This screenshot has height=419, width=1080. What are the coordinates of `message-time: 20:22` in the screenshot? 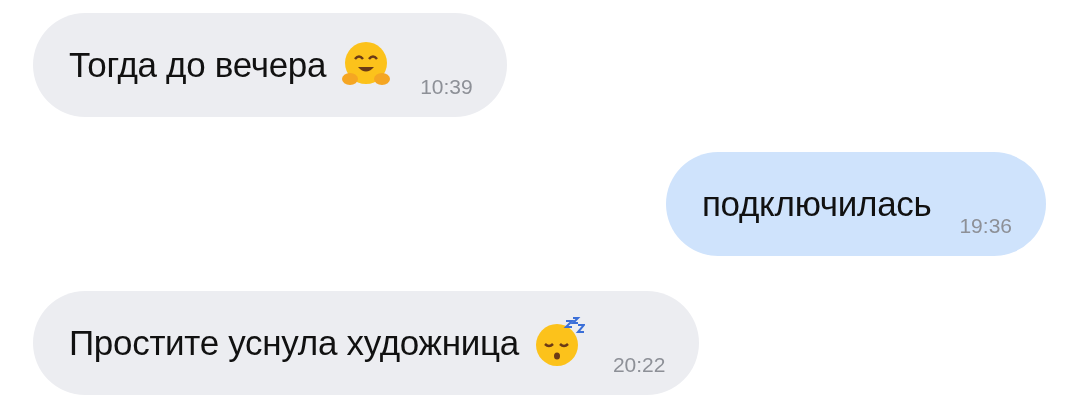 It's located at (639, 365).